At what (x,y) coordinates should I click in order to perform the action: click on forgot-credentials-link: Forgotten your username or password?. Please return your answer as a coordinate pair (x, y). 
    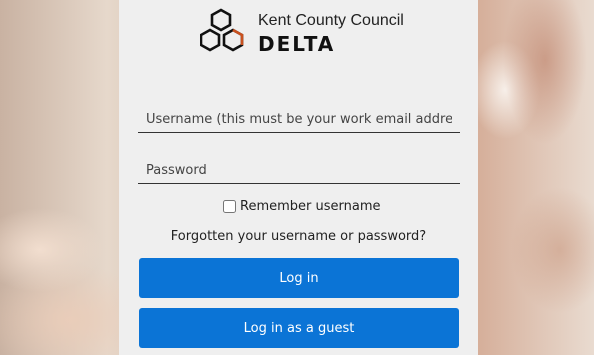
    Looking at the image, I should click on (298, 236).